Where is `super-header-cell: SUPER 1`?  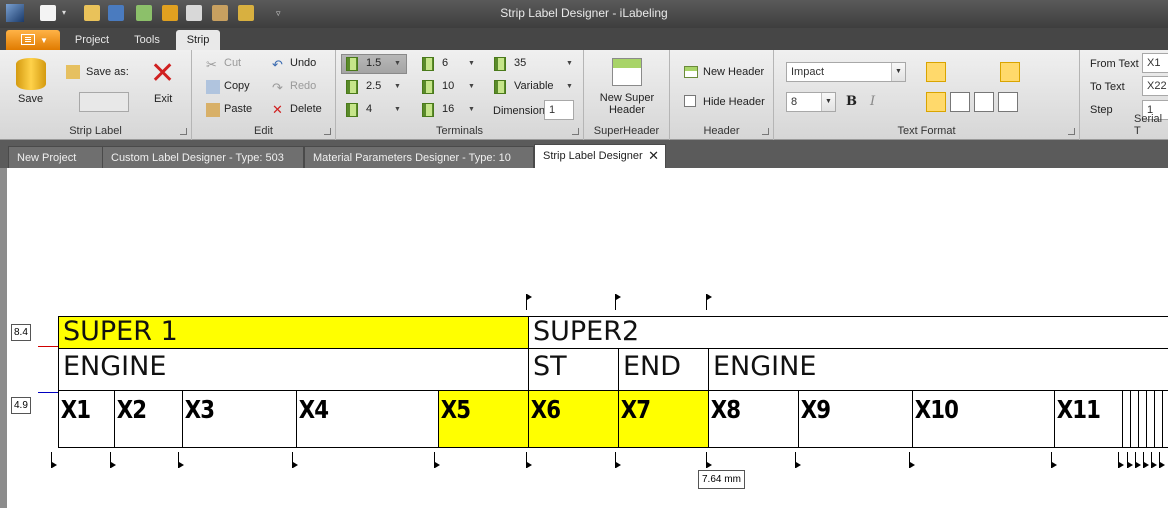
super-header-cell: SUPER 1 is located at coordinates (293, 332).